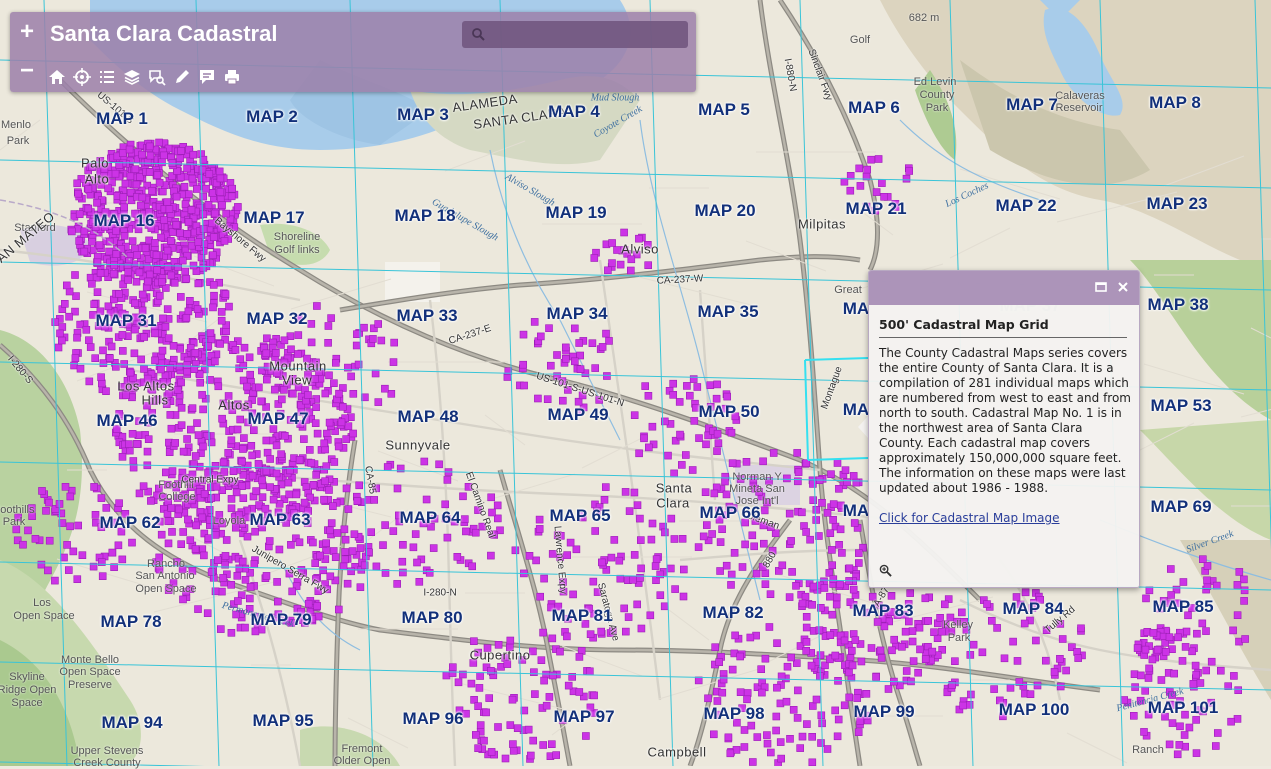 The width and height of the screenshot is (1271, 769). What do you see at coordinates (440, 593) in the screenshot?
I see `road-label: I-280-N` at bounding box center [440, 593].